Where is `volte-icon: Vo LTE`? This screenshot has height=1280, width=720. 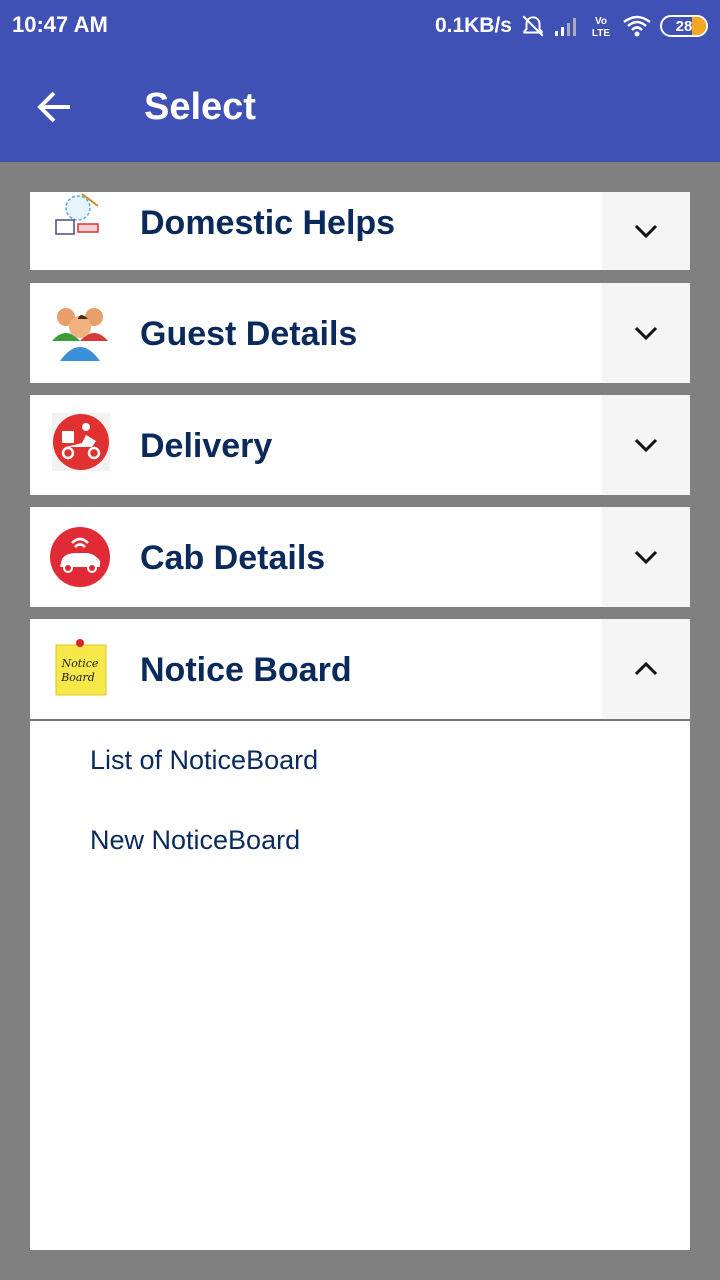 volte-icon: Vo LTE is located at coordinates (601, 27).